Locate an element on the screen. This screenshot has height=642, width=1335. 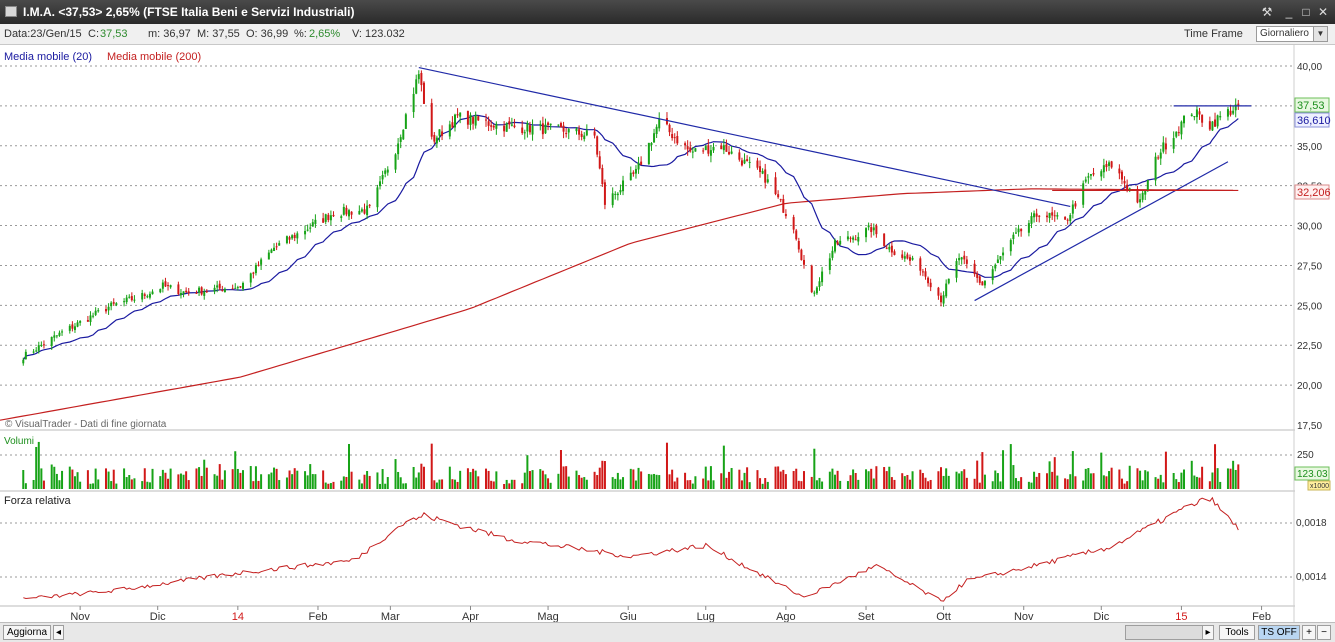
month-label: Dic is located at coordinates (158, 616).